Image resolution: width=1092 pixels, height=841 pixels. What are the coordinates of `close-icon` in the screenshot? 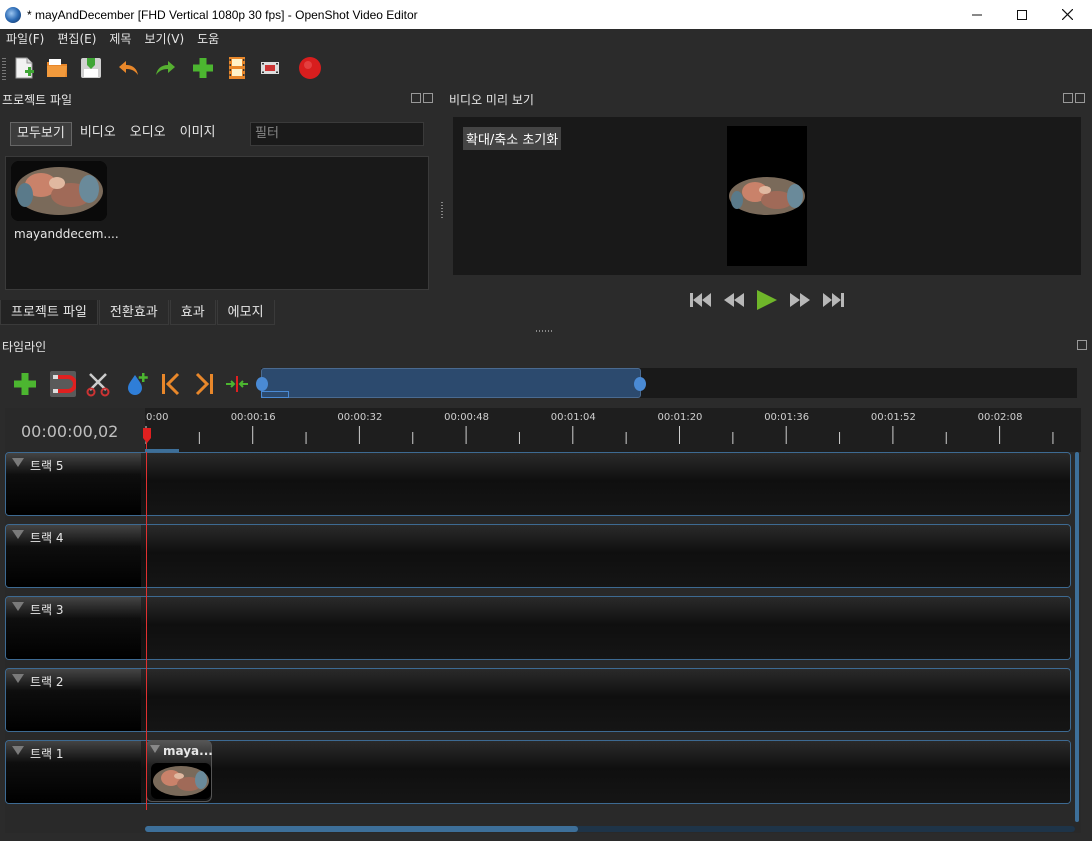 It's located at (1067, 14).